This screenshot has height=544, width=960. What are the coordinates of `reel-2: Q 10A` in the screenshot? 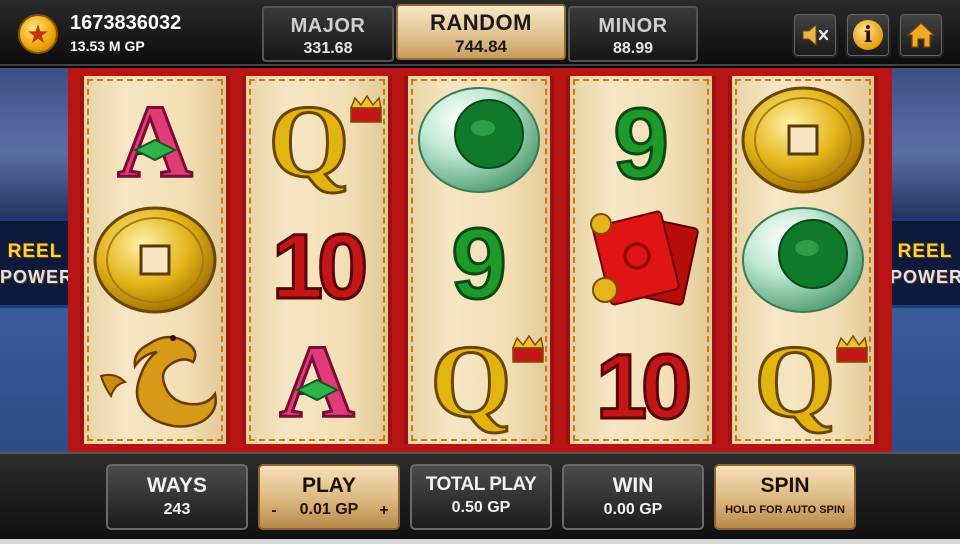 It's located at (317, 260).